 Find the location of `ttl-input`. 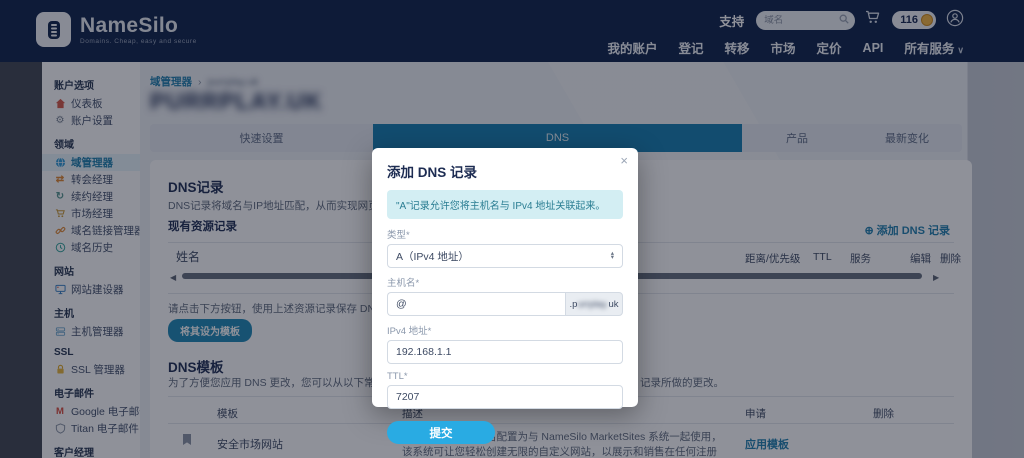

ttl-input is located at coordinates (505, 397).